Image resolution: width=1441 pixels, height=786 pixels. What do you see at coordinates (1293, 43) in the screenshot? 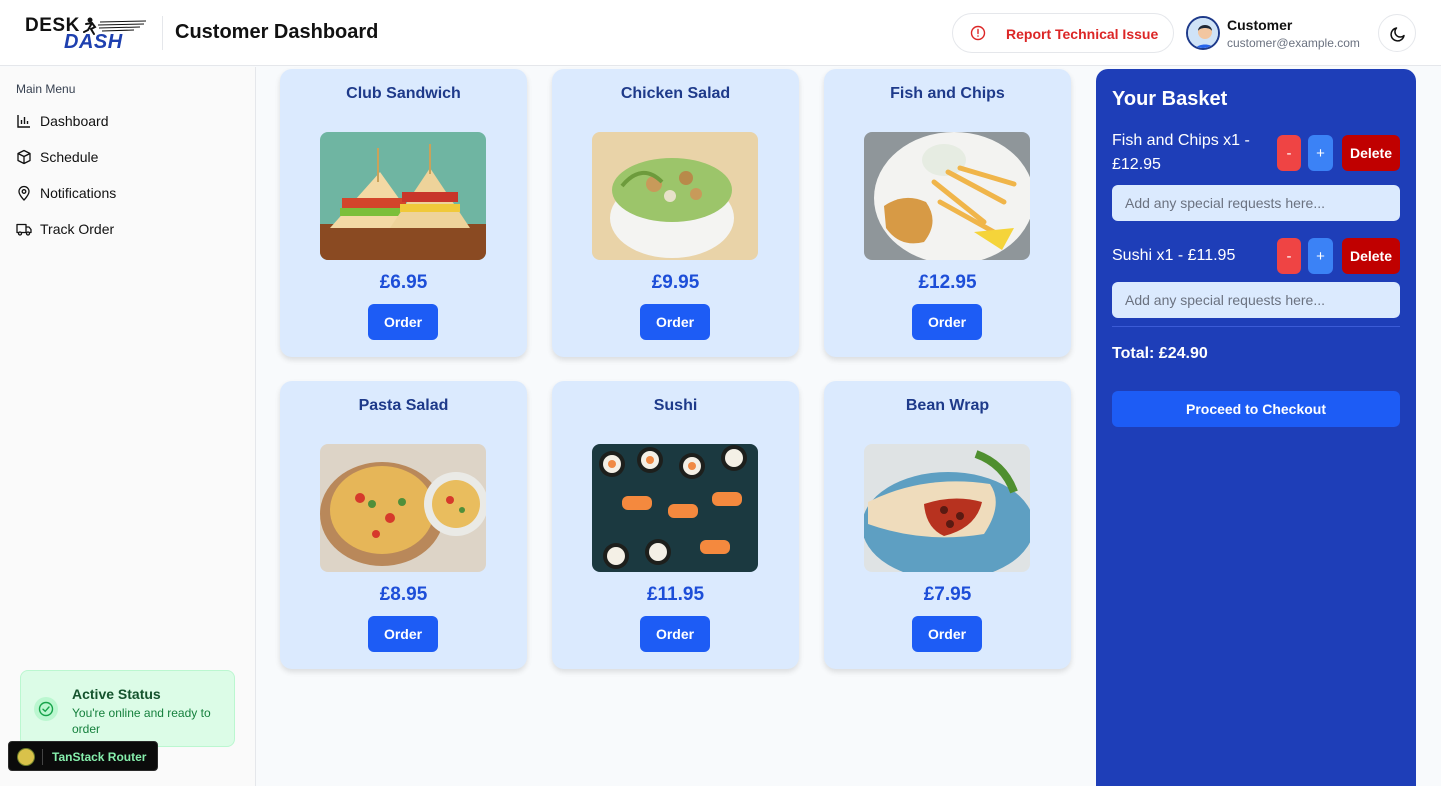
I see `user-email: customer@example.com` at bounding box center [1293, 43].